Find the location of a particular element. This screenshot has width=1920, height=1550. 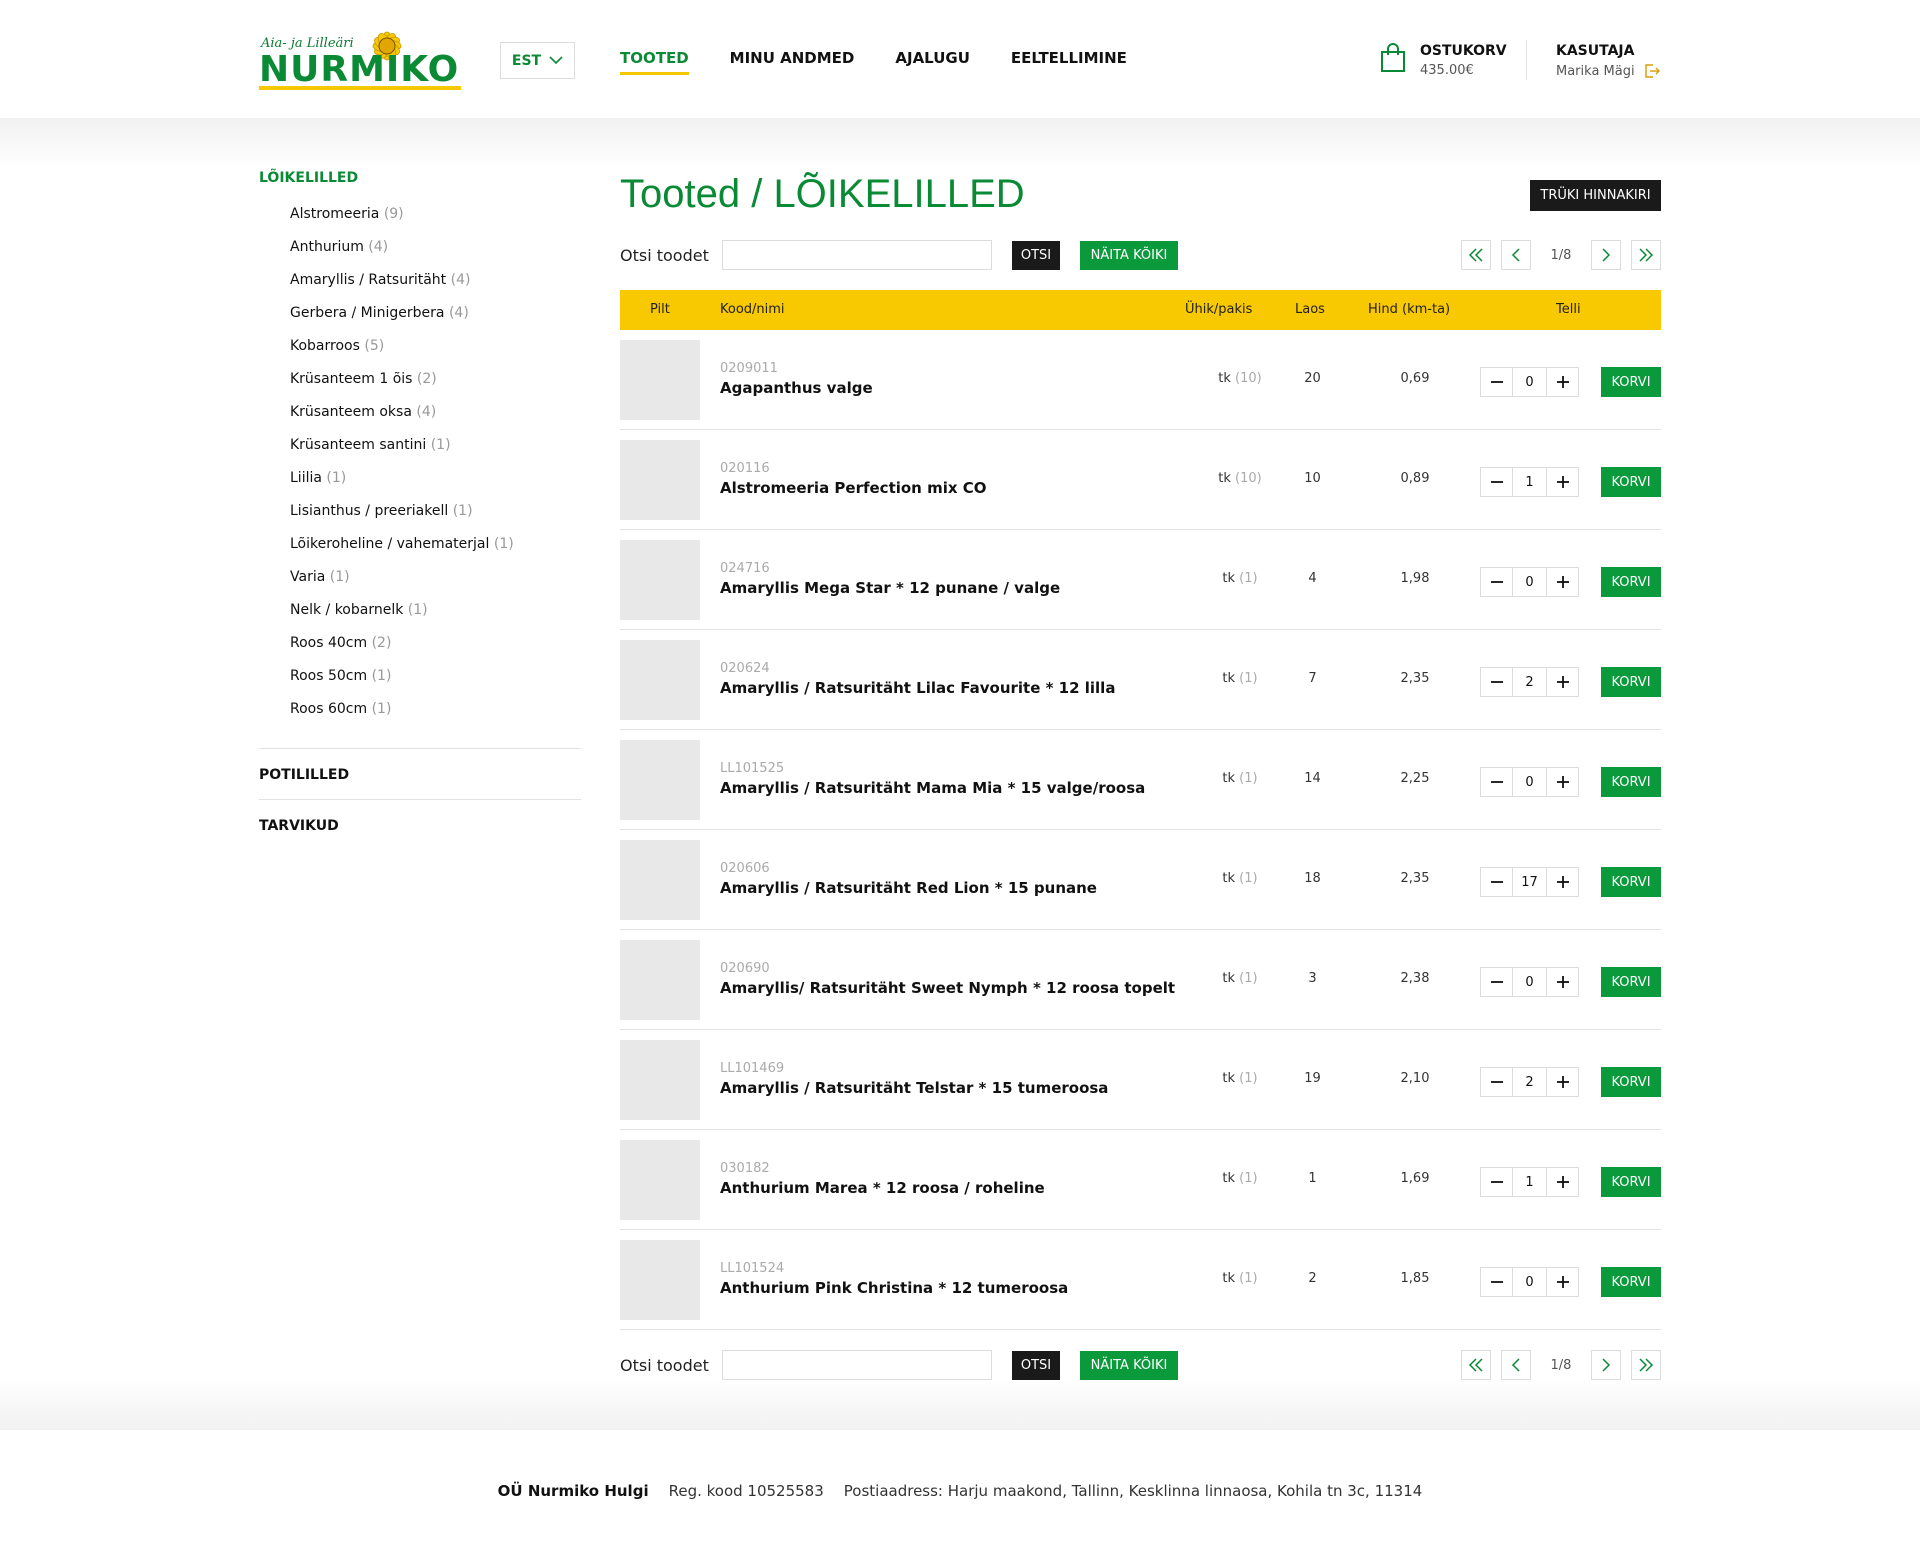

subcategory-count: (1) is located at coordinates (339, 577).